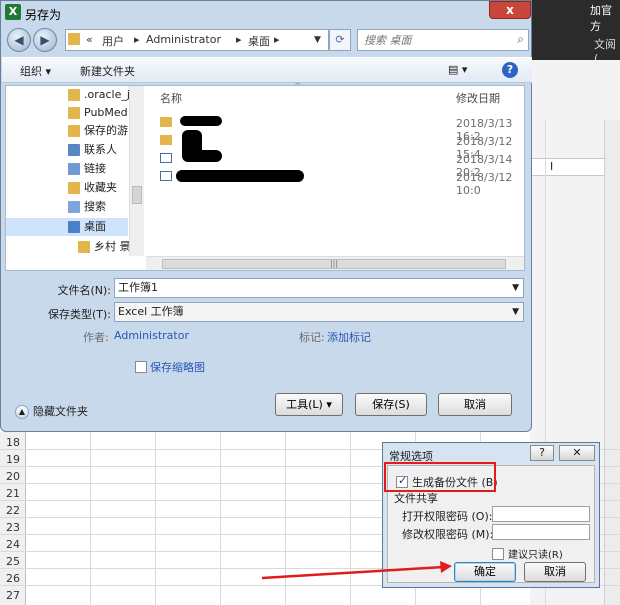 This screenshot has height=605, width=620. I want to click on tags-value: 添加标记, so click(349, 337).